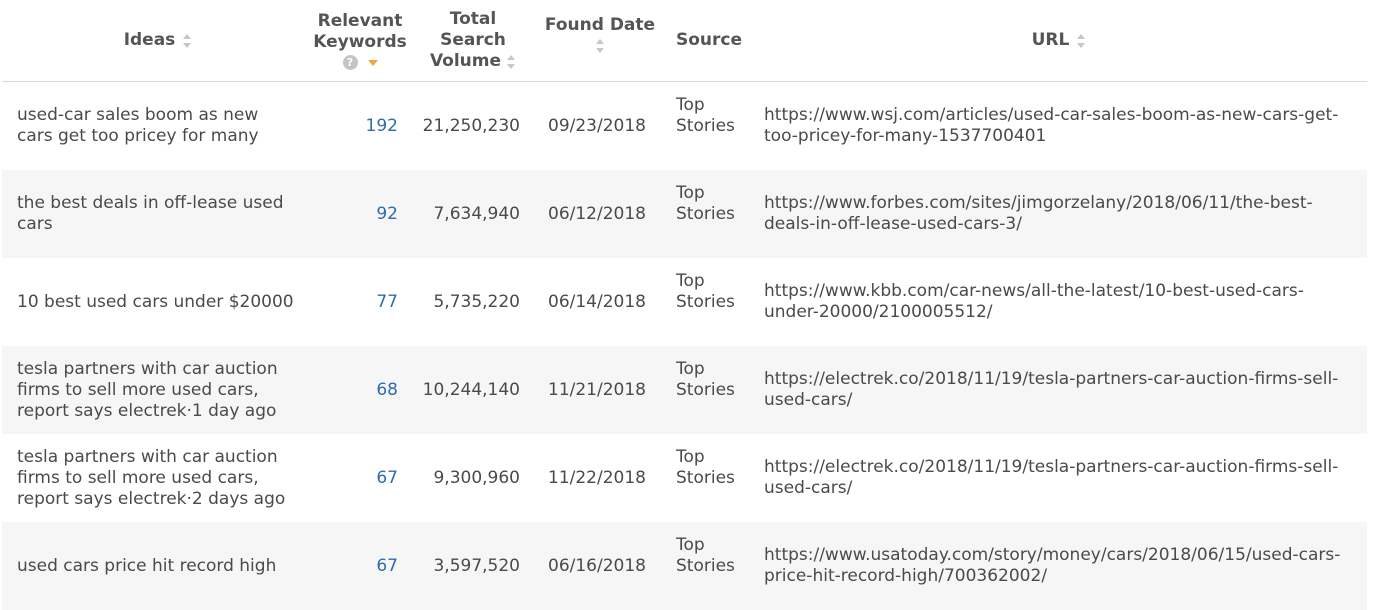 This screenshot has width=1373, height=610. What do you see at coordinates (149, 40) in the screenshot?
I see `column-header-ideas-label: Ideas` at bounding box center [149, 40].